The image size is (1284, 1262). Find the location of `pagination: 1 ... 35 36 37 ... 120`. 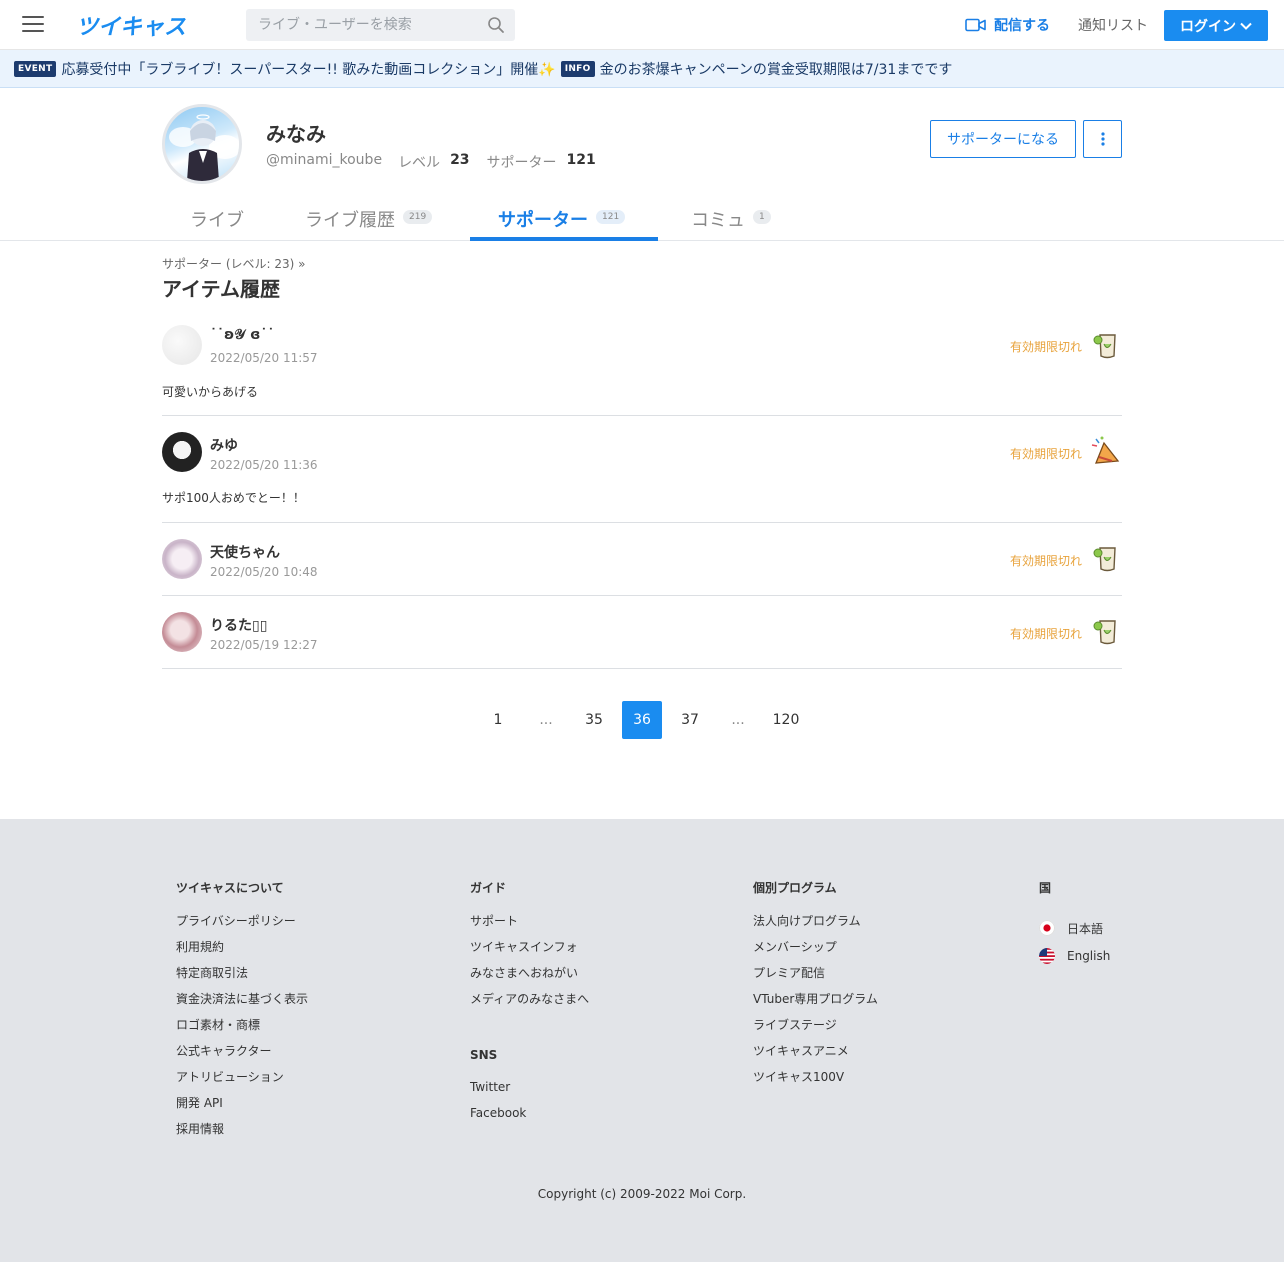

pagination: 1 ... 35 36 37 ... 120 is located at coordinates (646, 720).